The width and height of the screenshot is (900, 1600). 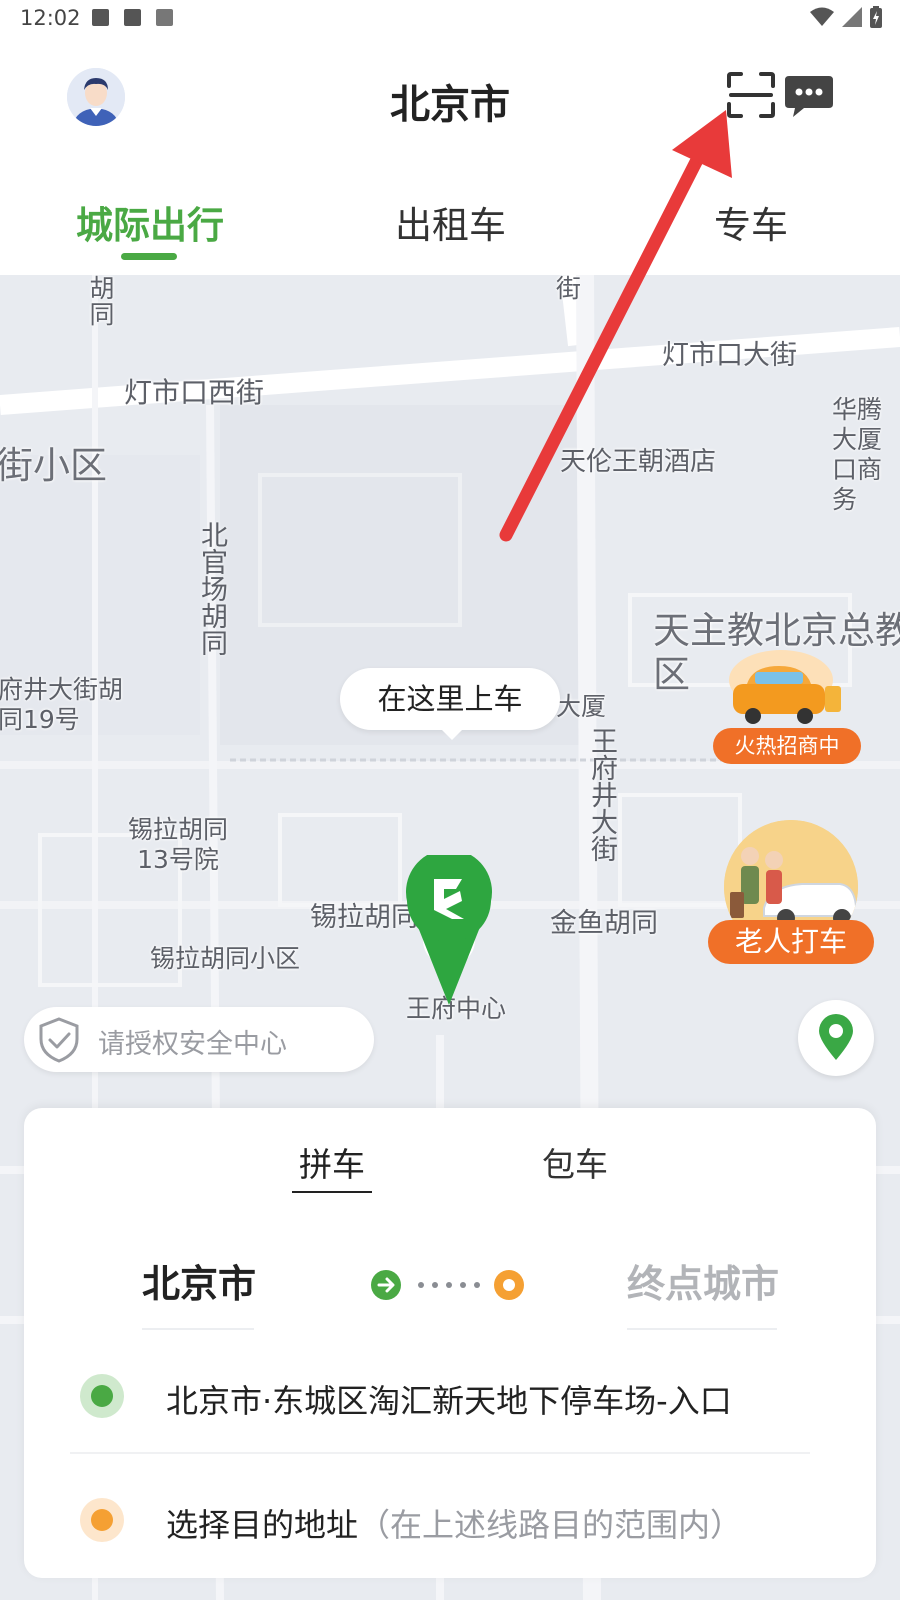 I want to click on message-icon, so click(x=809, y=97).